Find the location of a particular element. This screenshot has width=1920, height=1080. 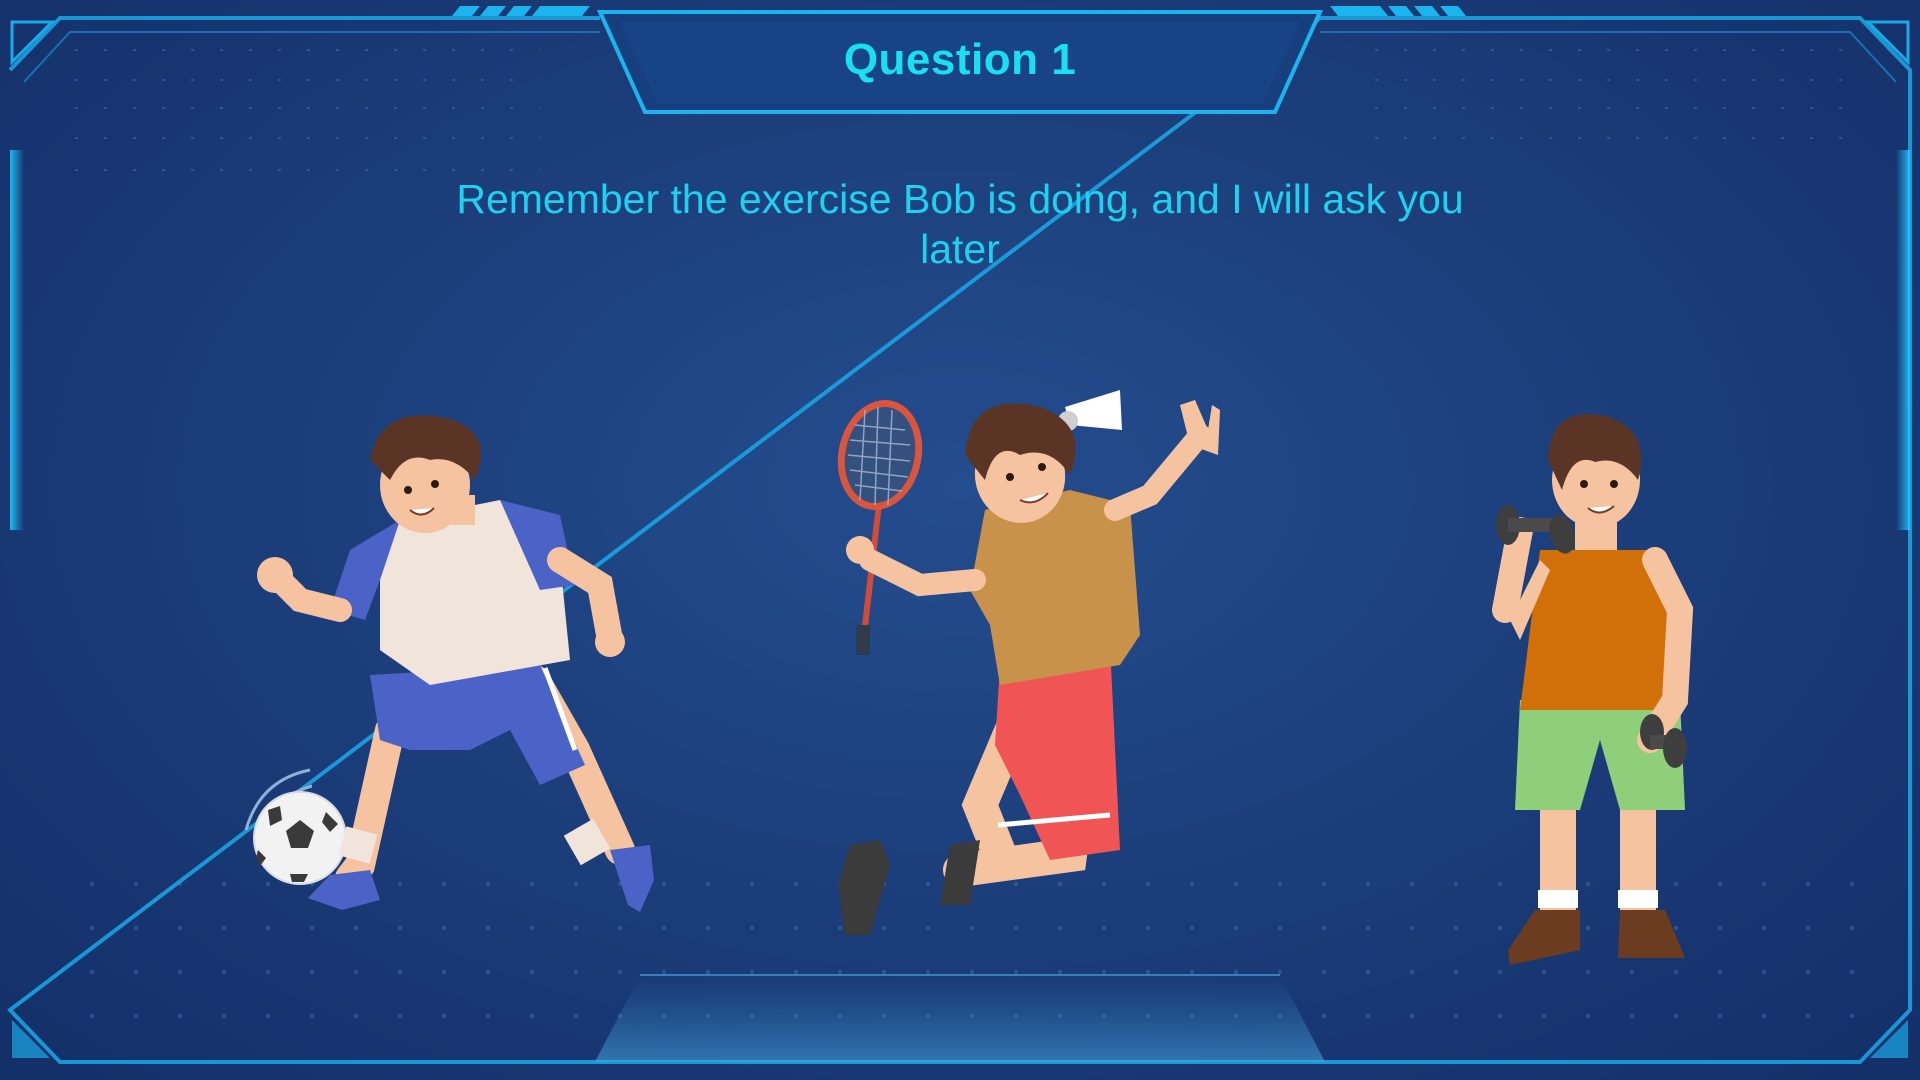

soccer-player-figure is located at coordinates (445, 675).